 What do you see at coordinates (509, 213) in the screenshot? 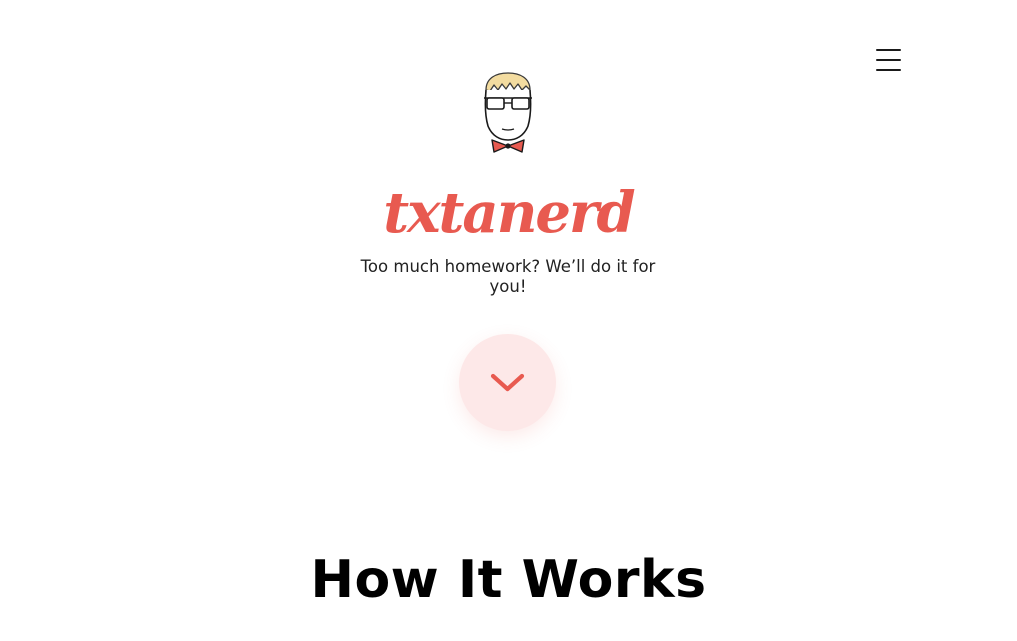
I see `brand-name: txtanerd` at bounding box center [509, 213].